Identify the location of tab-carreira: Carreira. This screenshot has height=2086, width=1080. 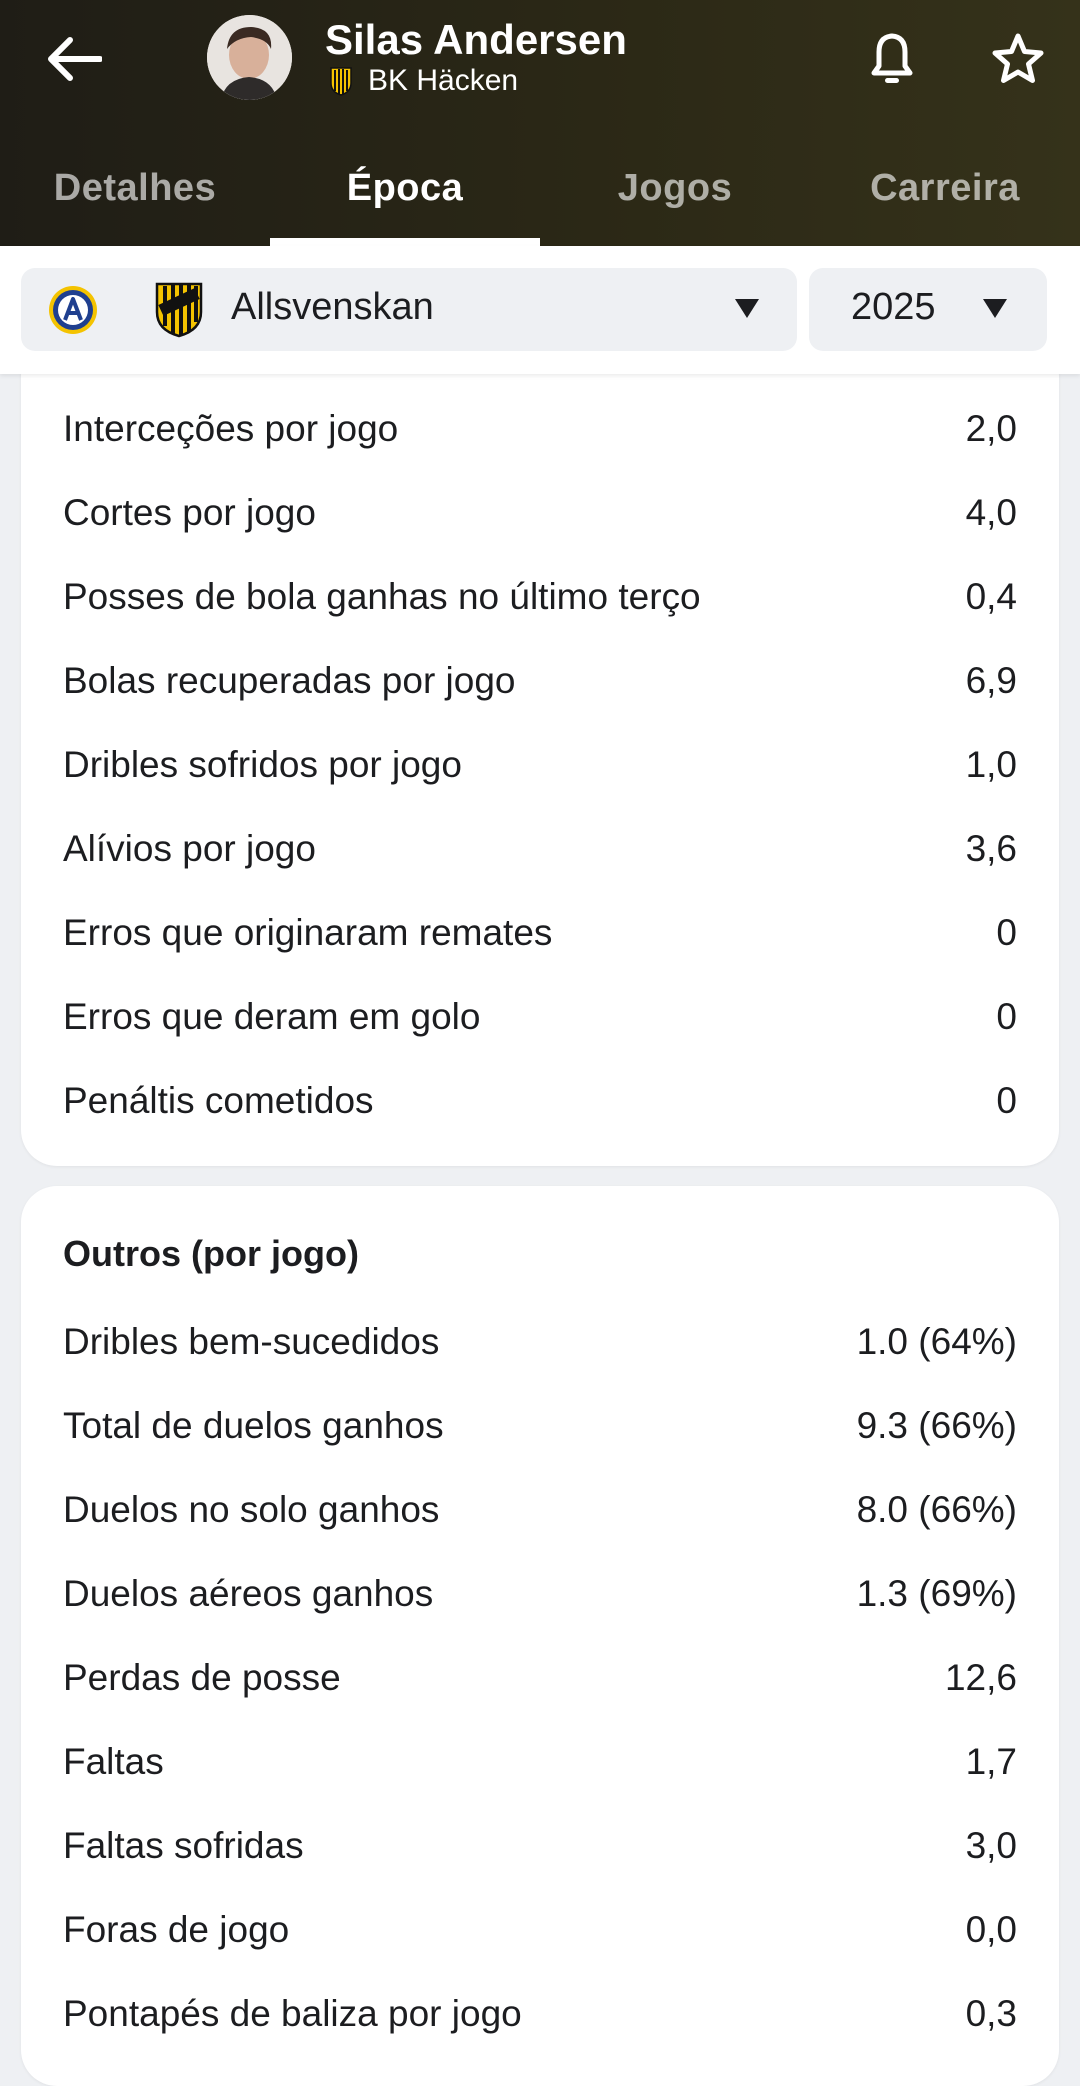
(945, 188).